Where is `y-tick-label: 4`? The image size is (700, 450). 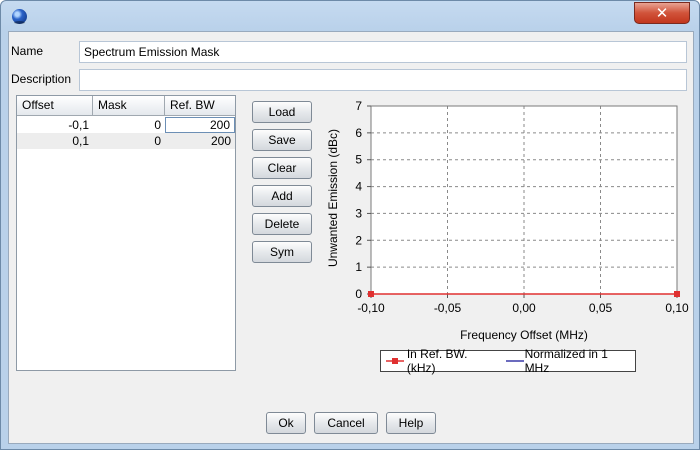
y-tick-label: 4 is located at coordinates (358, 187).